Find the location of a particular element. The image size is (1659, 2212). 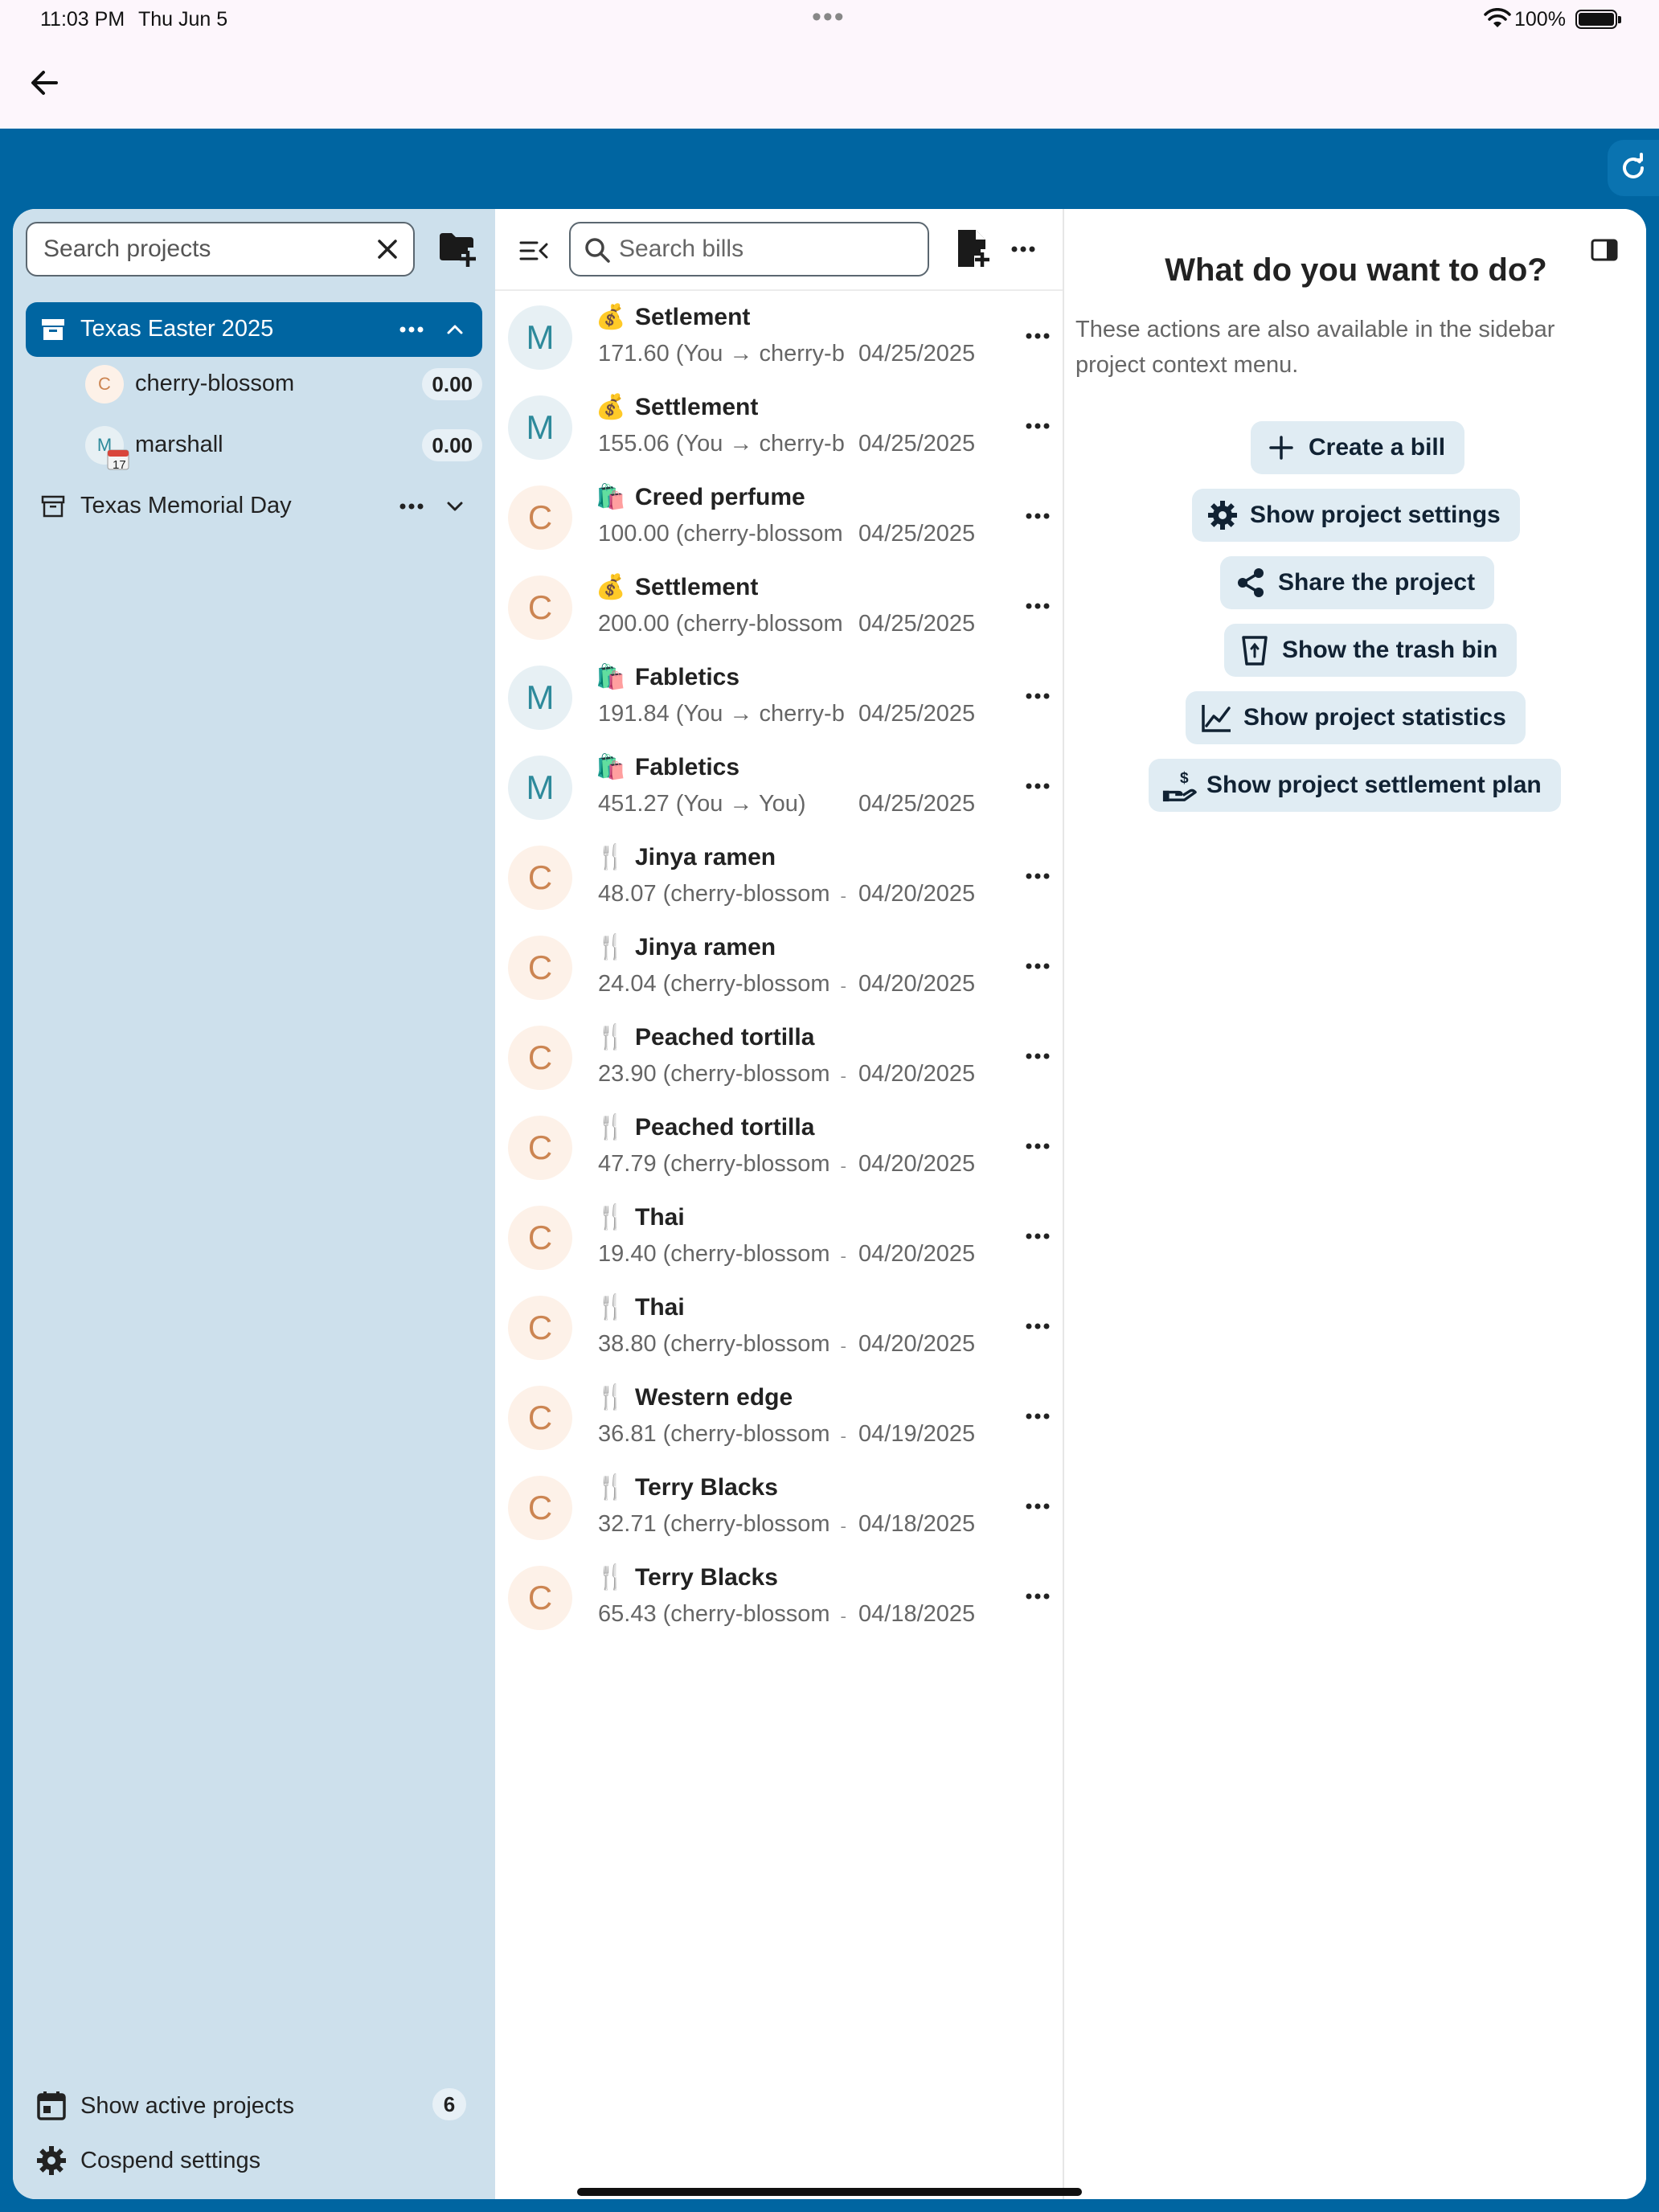

file-plus-icon is located at coordinates (974, 248).